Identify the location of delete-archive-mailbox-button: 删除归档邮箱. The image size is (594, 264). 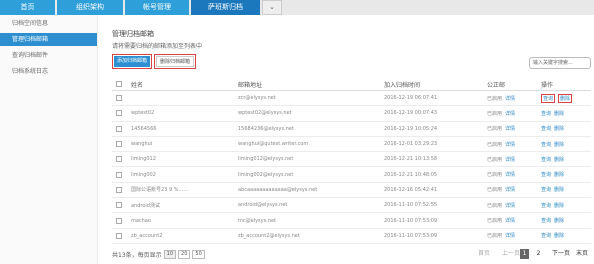
(175, 61).